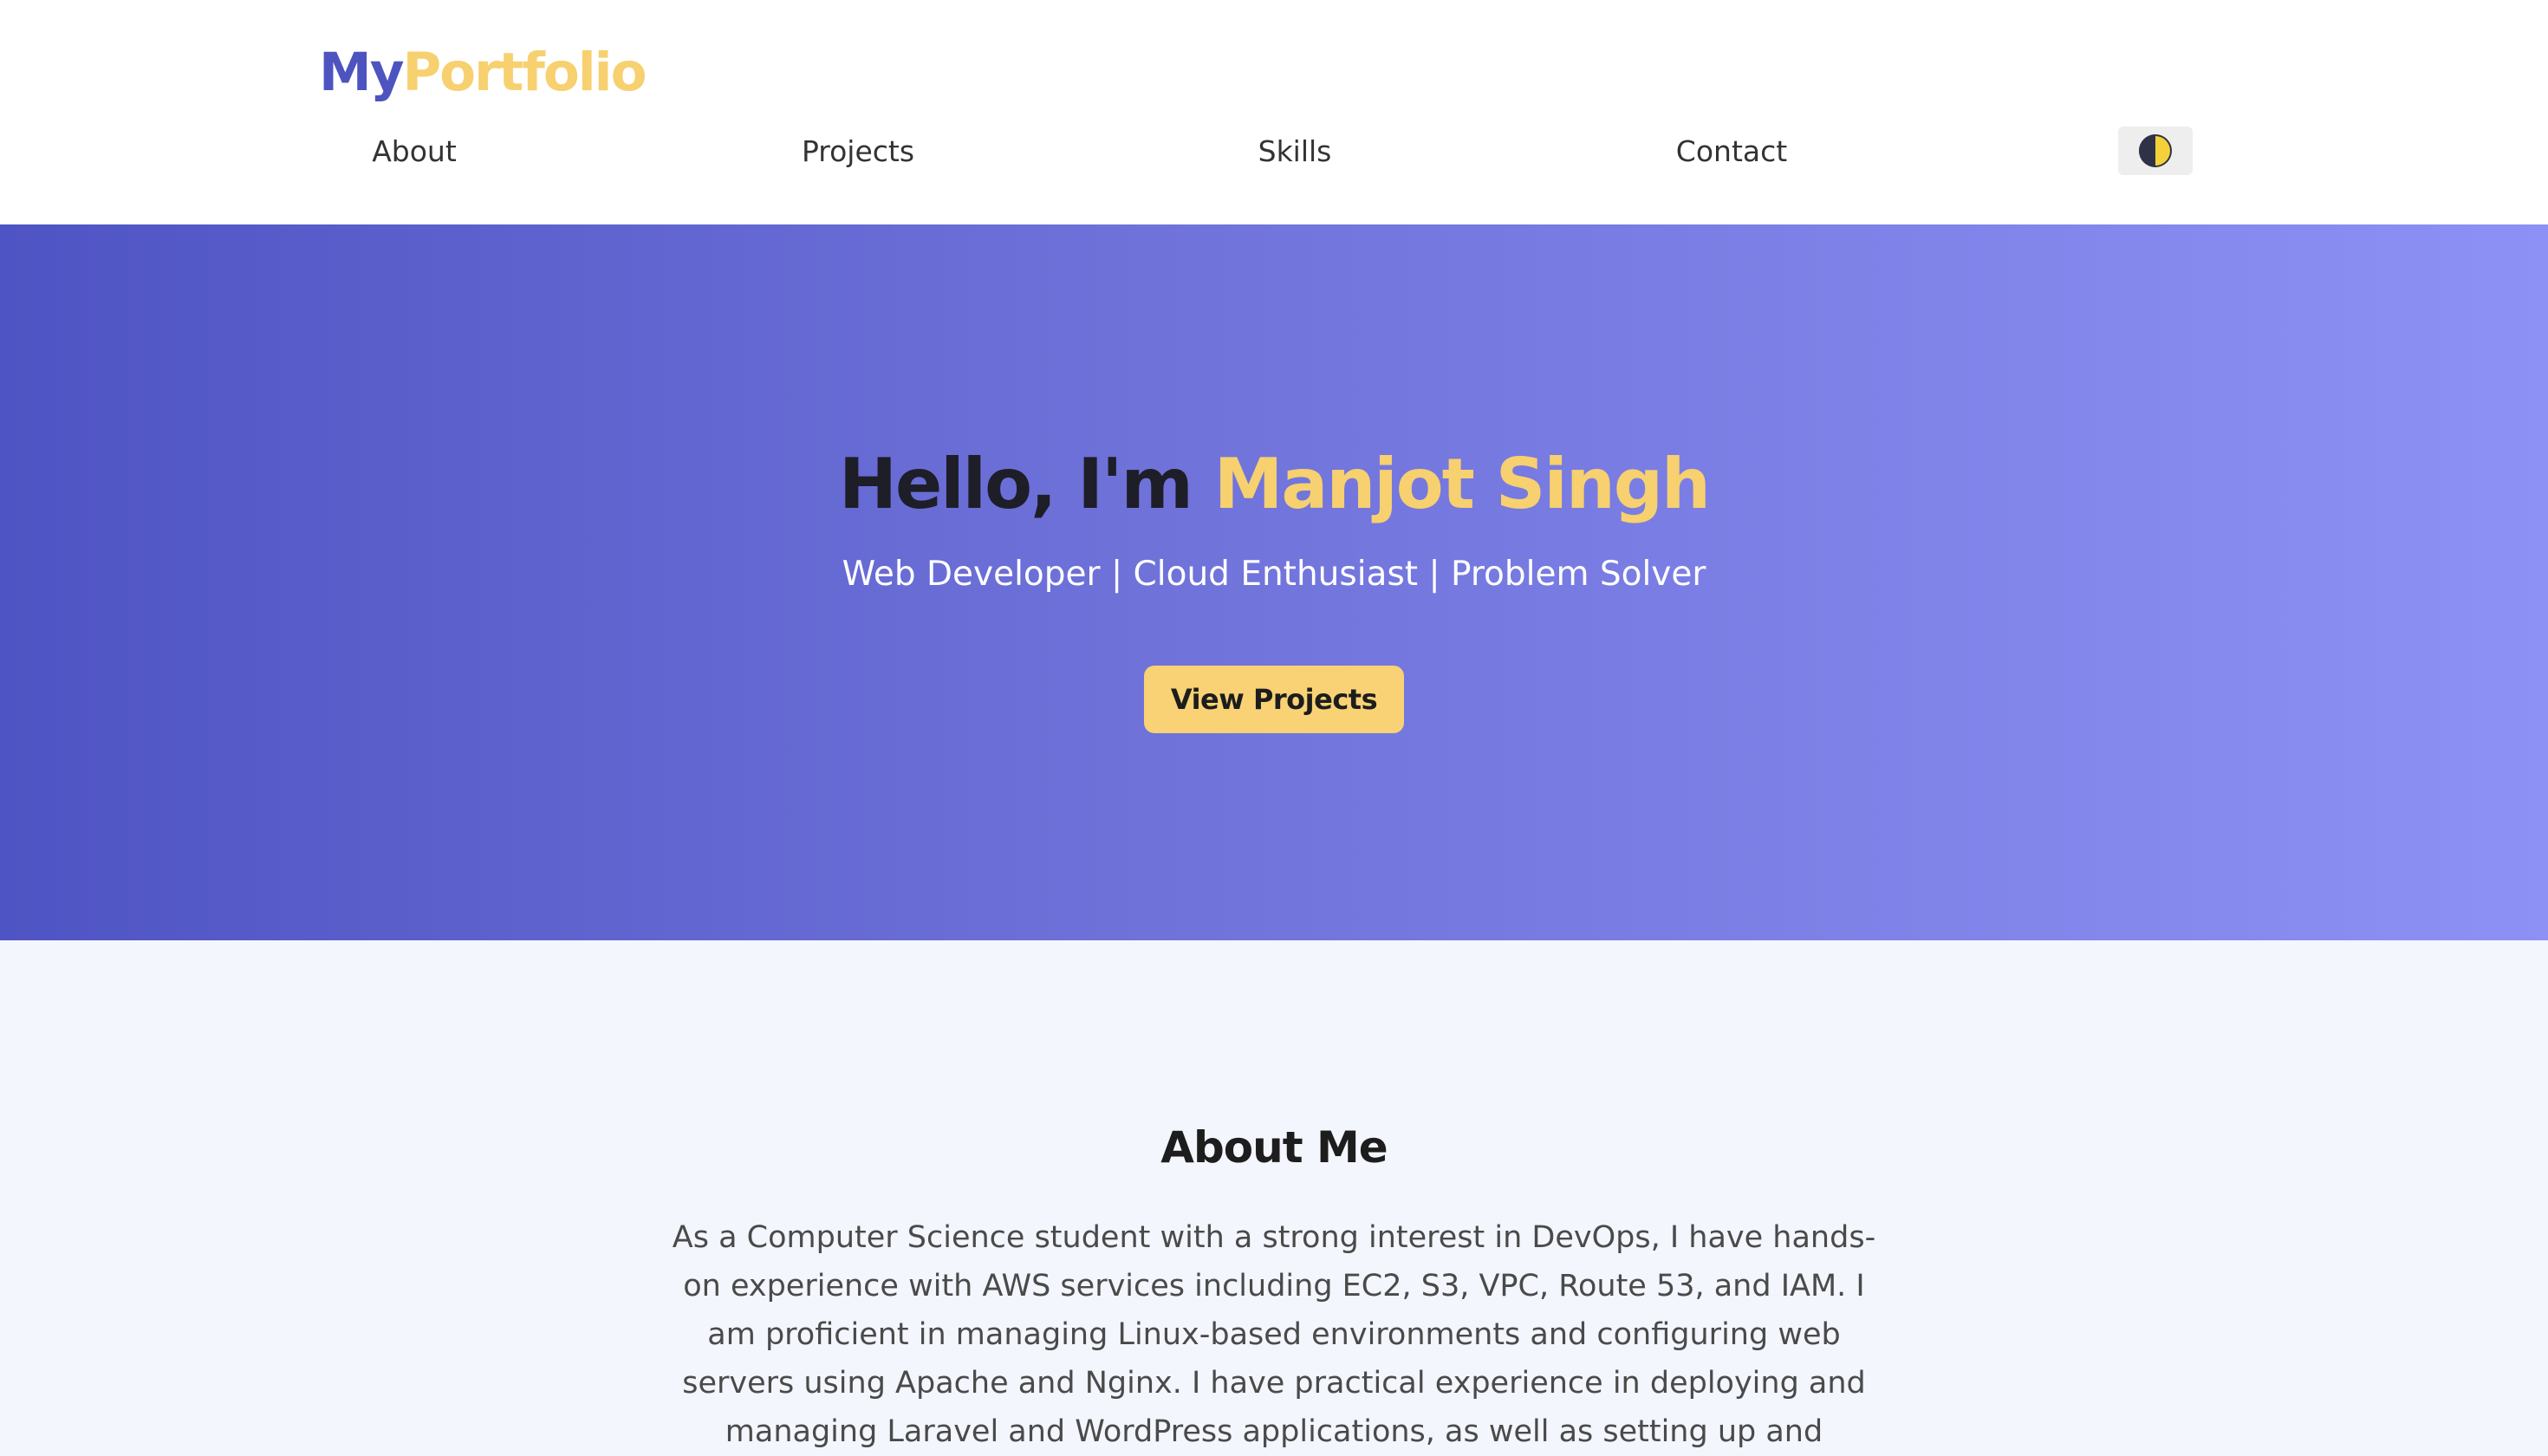  I want to click on hero-title: Hello, I'm Manjot Singh, so click(1274, 484).